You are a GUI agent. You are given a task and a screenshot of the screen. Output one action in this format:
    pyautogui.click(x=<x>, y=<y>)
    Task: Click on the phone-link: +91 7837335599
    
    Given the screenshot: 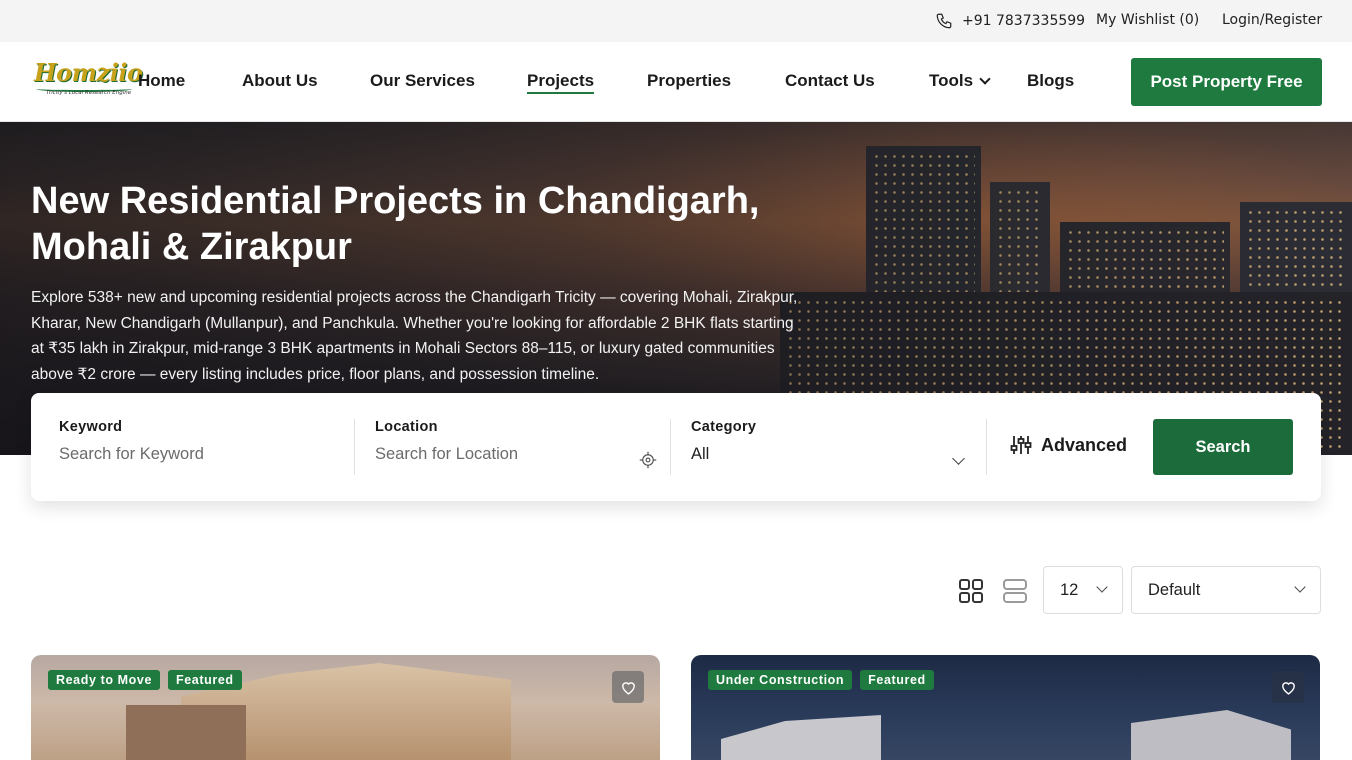 What is the action you would take?
    pyautogui.click(x=1010, y=21)
    